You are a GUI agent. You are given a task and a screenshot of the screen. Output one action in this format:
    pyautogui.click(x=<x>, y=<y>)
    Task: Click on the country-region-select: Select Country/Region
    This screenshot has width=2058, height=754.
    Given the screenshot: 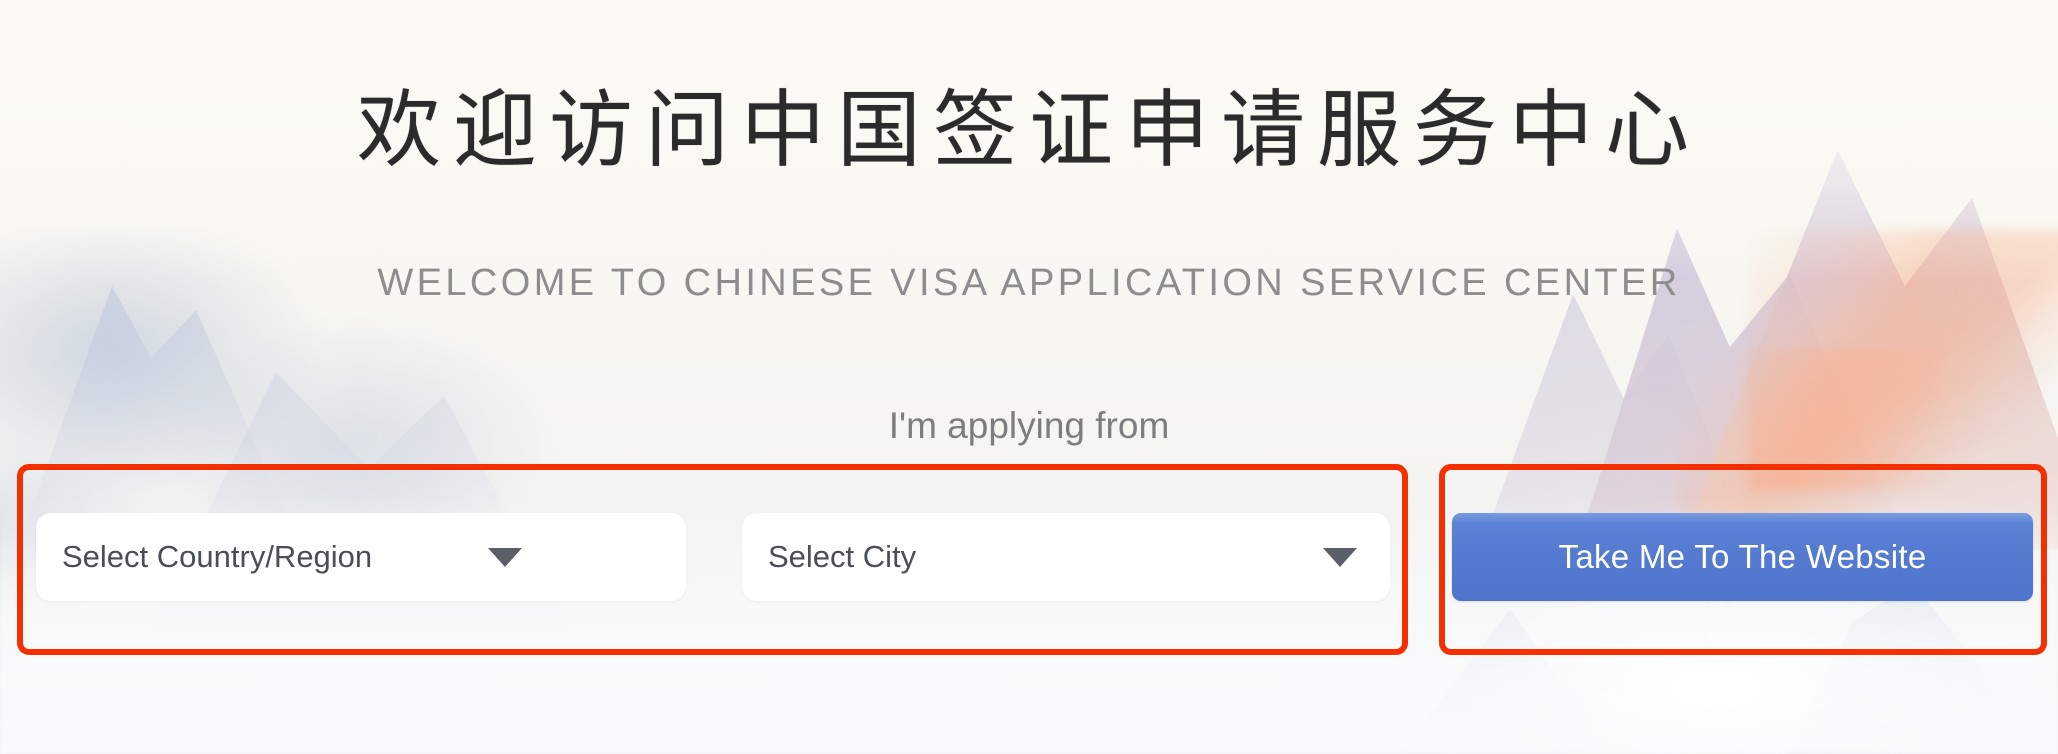 What is the action you would take?
    pyautogui.click(x=361, y=557)
    